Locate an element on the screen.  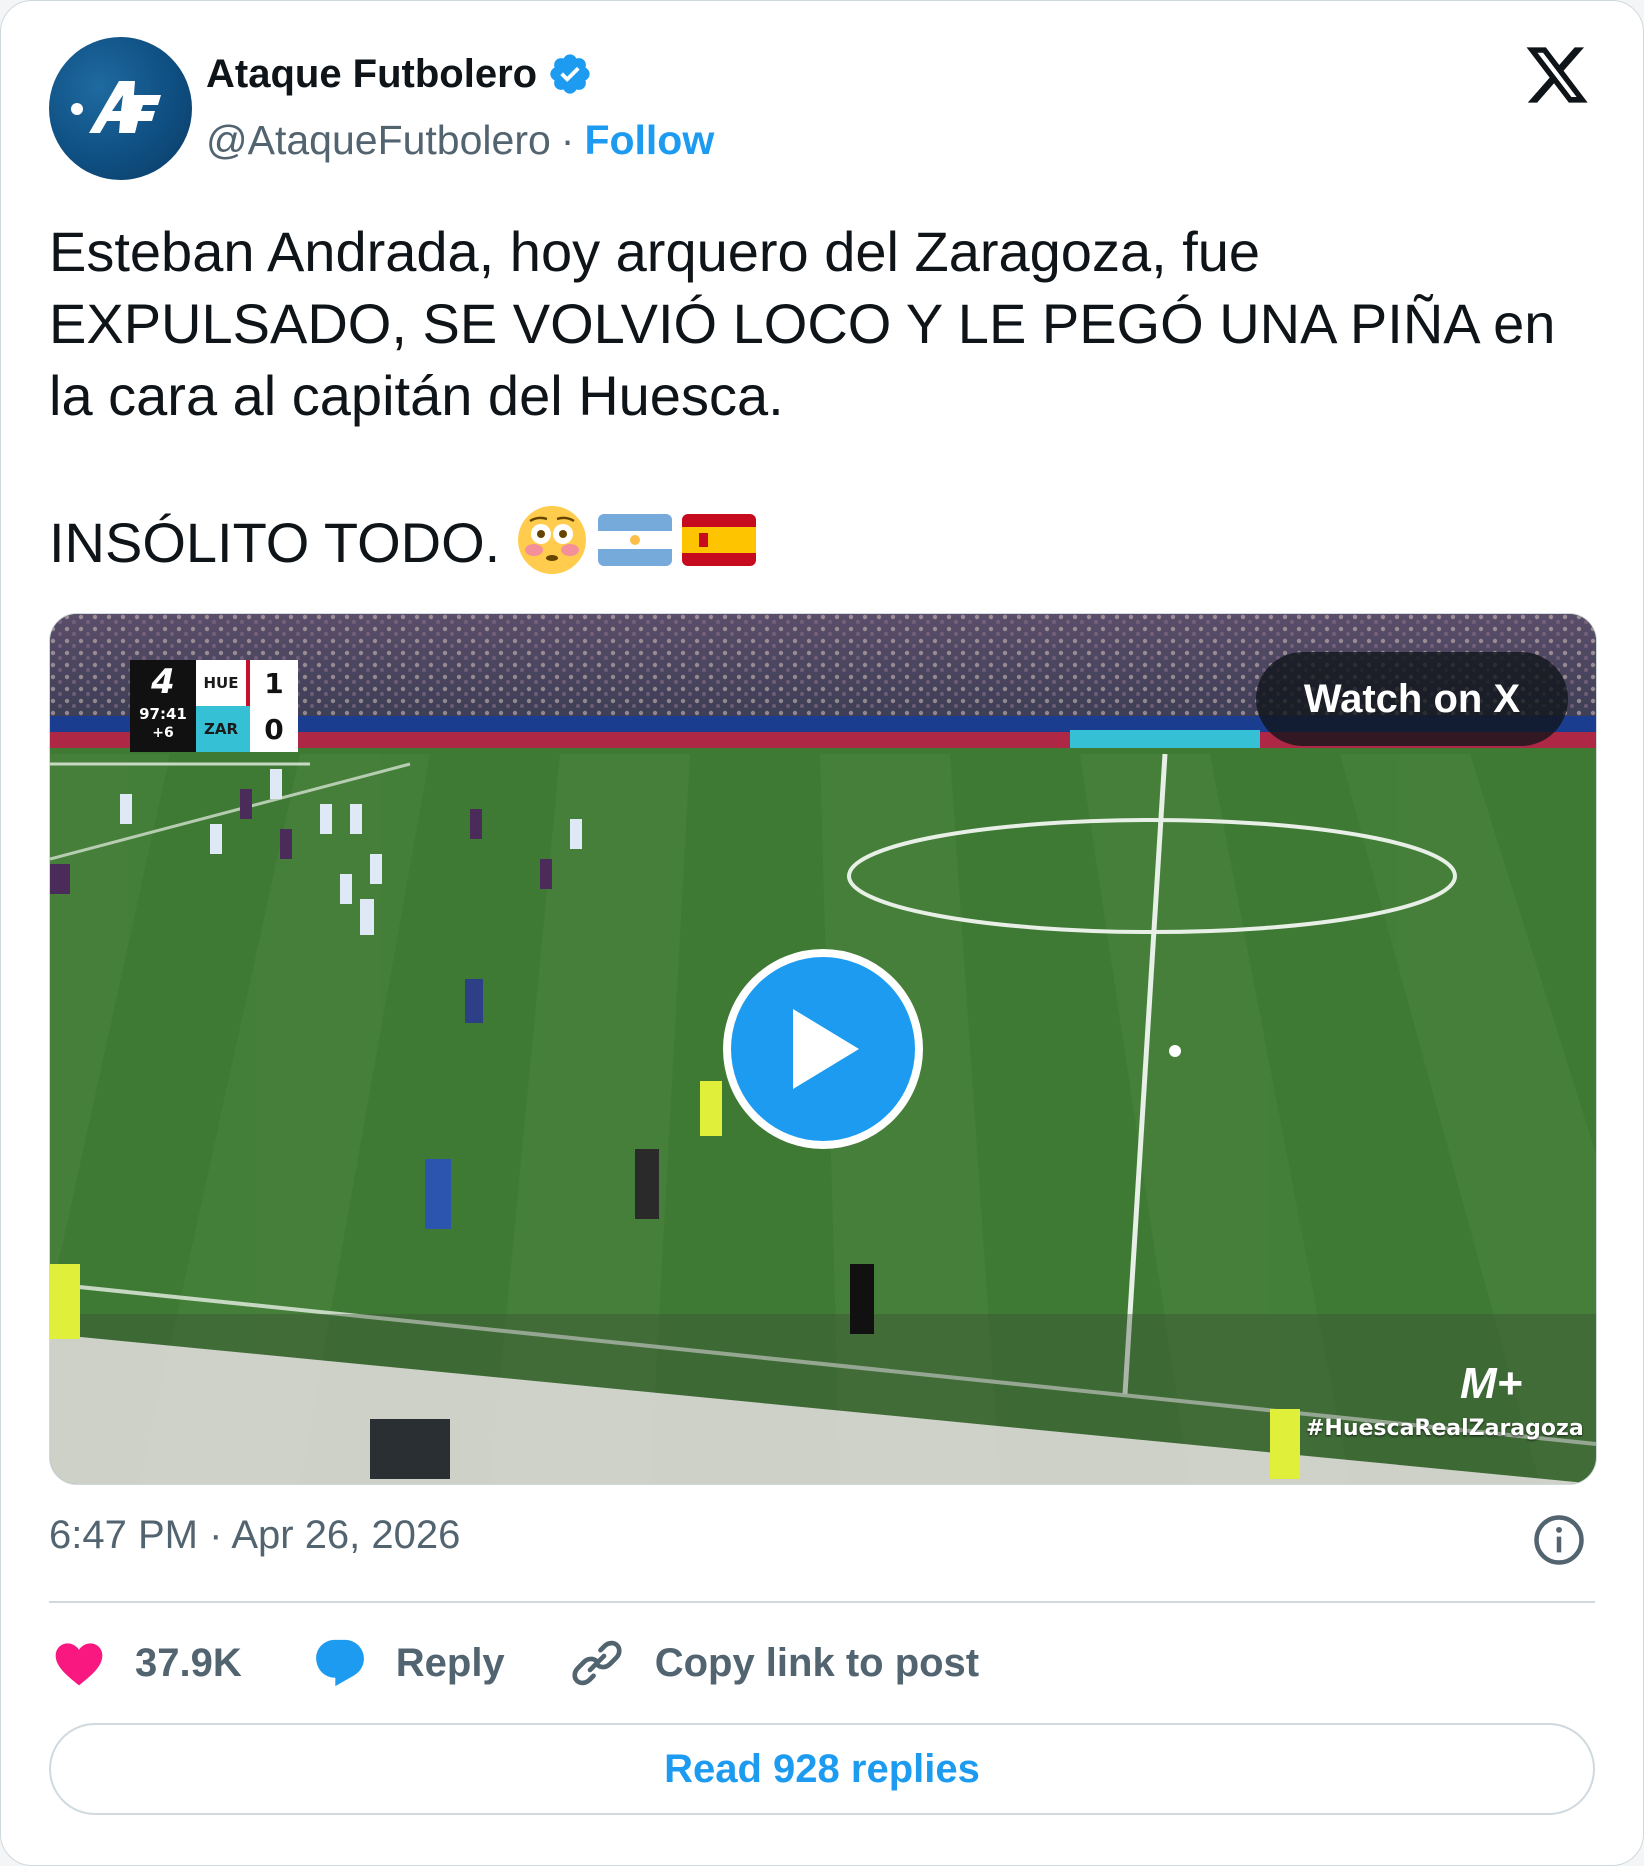
emoji-group is located at coordinates (636, 540).